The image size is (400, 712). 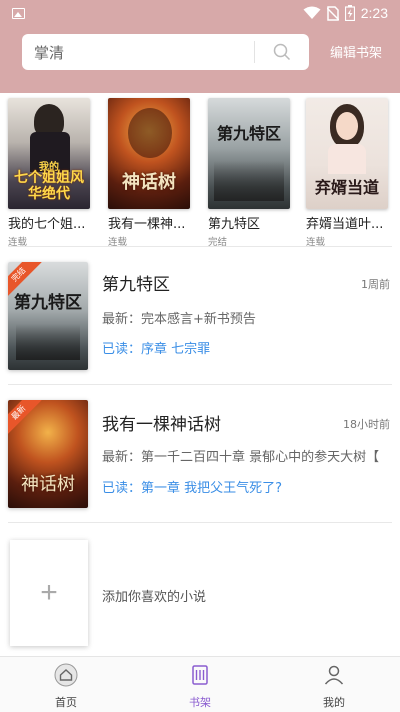 I want to click on app-header: 掌清 编辑书架, so click(x=200, y=59).